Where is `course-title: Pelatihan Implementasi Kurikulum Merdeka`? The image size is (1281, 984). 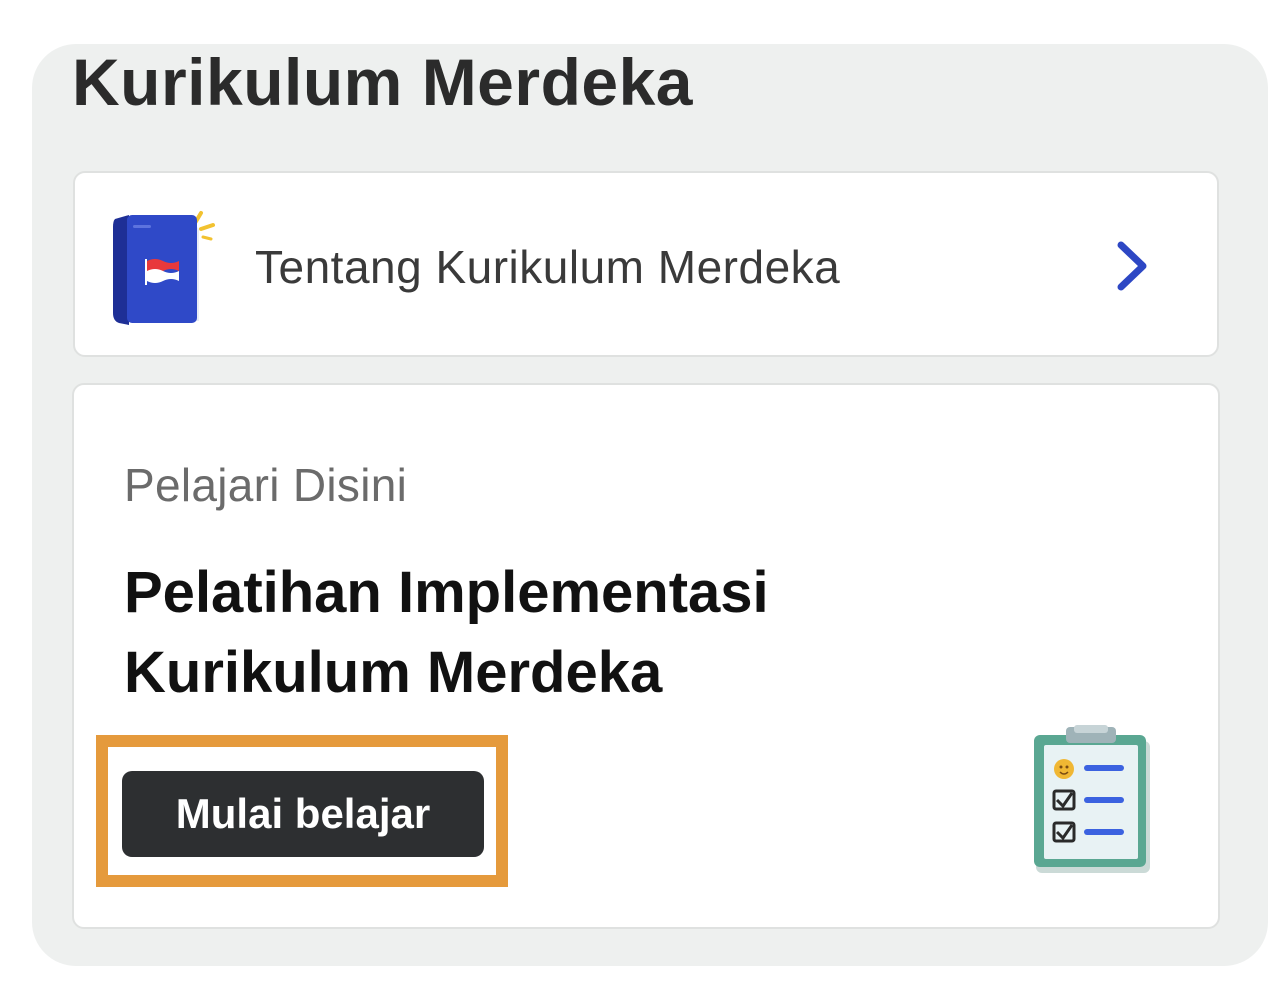 course-title: Pelatihan Implementasi Kurikulum Merdeka is located at coordinates (446, 632).